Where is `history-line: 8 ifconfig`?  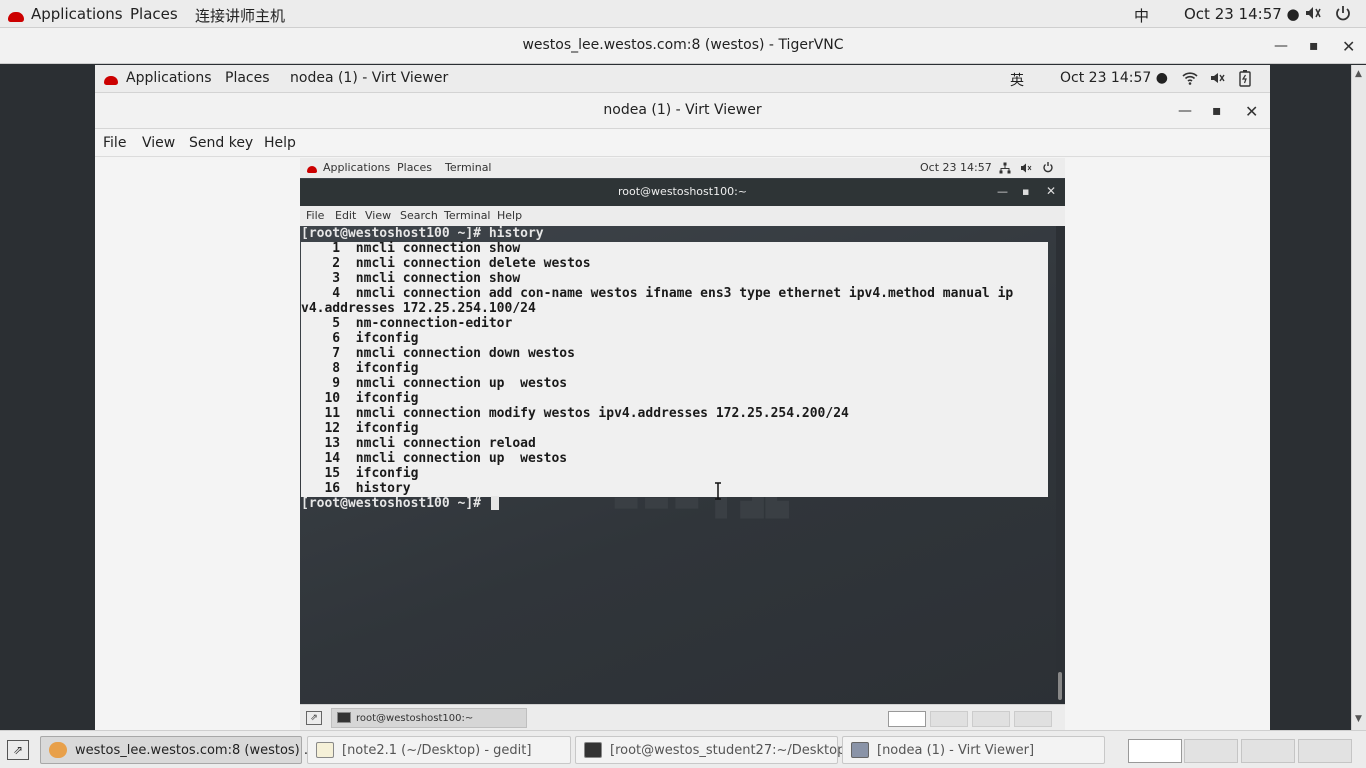
history-line: 8 ifconfig is located at coordinates (360, 368).